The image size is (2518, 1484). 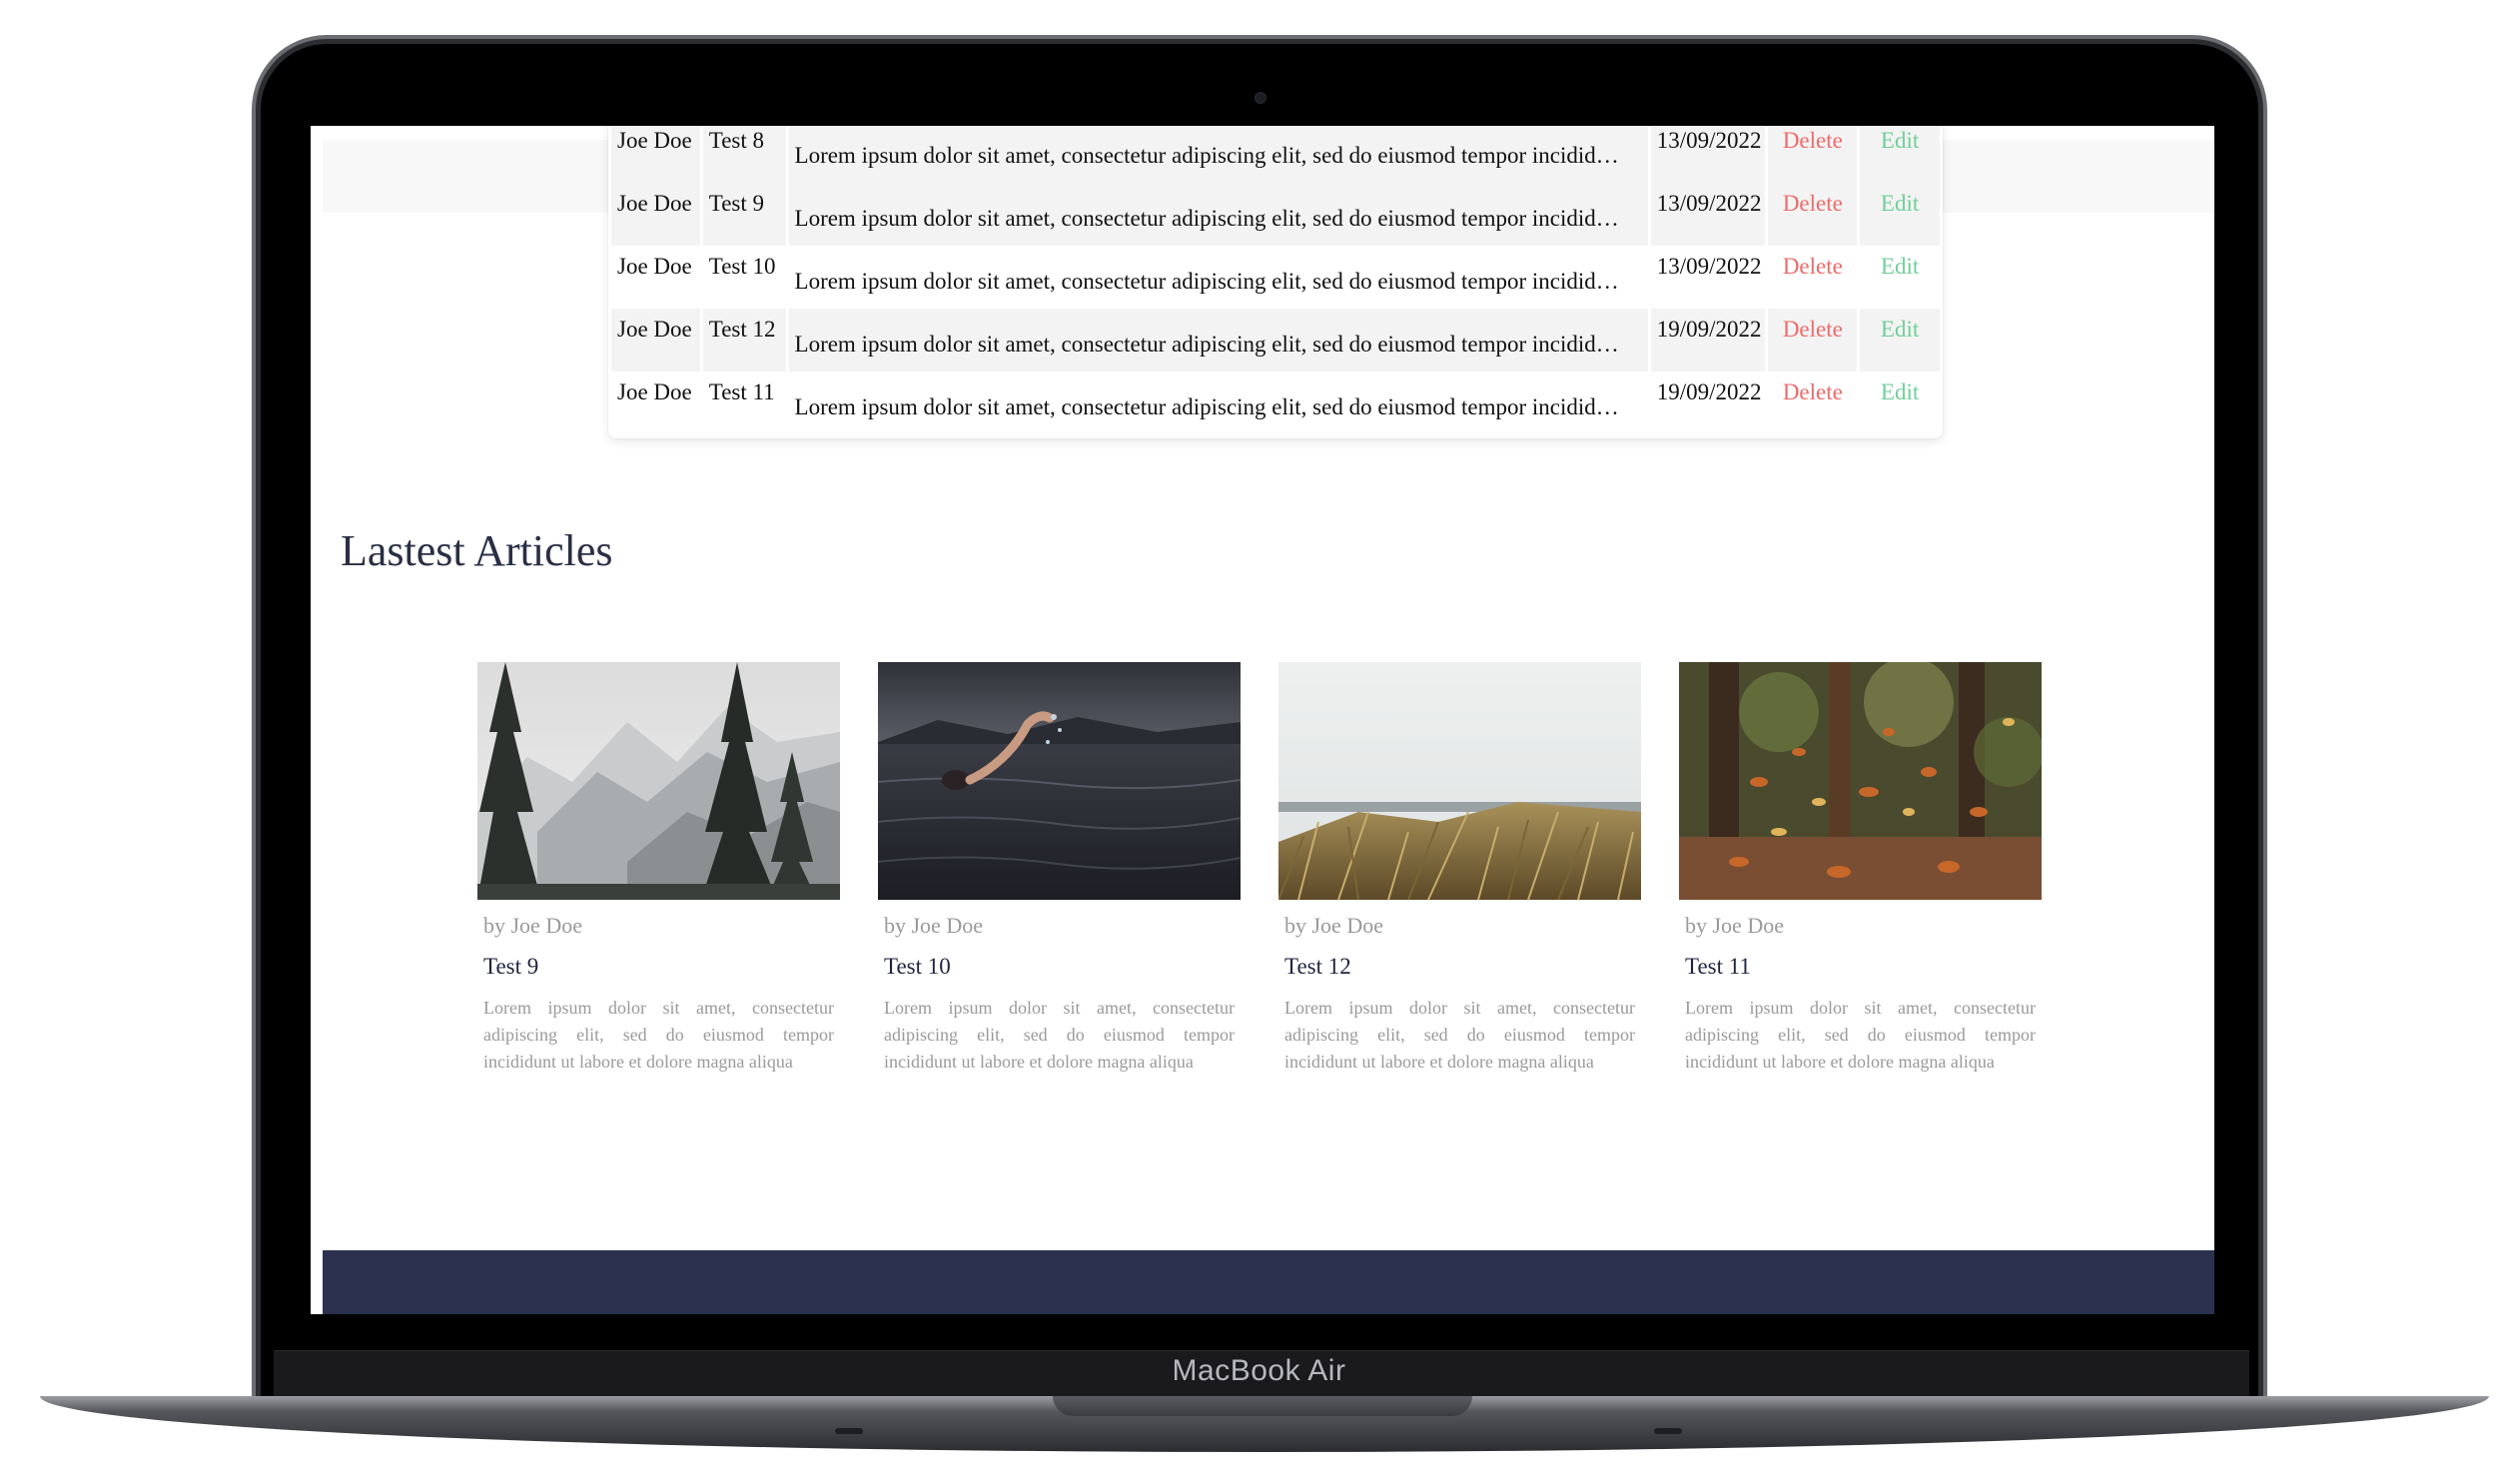 What do you see at coordinates (744, 154) in the screenshot?
I see `title-cell: Test 8` at bounding box center [744, 154].